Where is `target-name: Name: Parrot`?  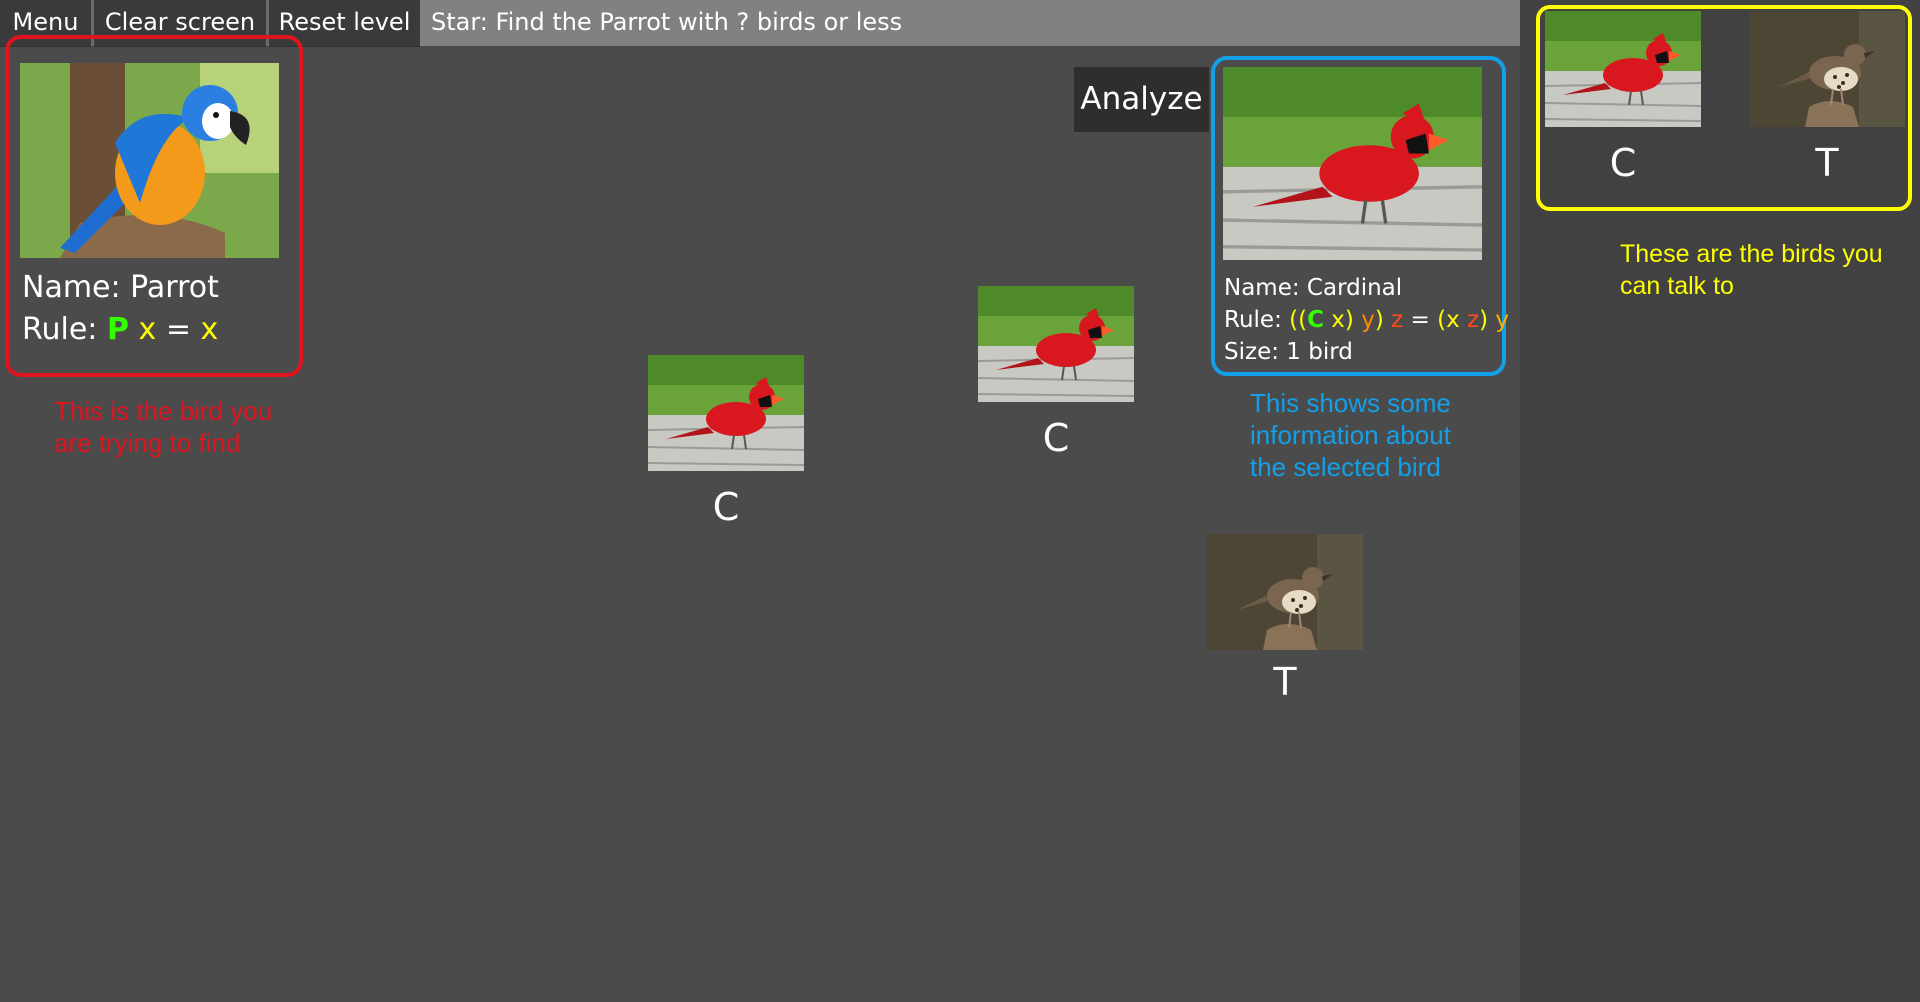 target-name: Name: Parrot is located at coordinates (120, 287).